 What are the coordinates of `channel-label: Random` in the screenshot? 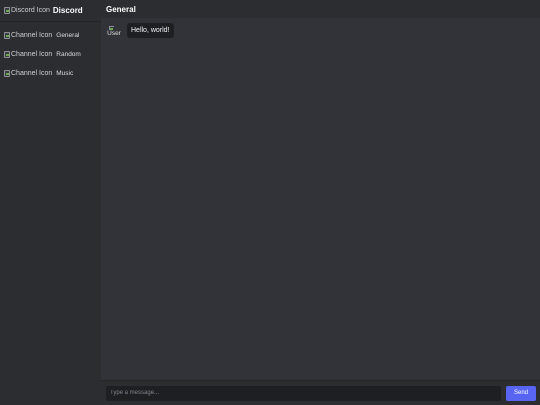 It's located at (68, 54).